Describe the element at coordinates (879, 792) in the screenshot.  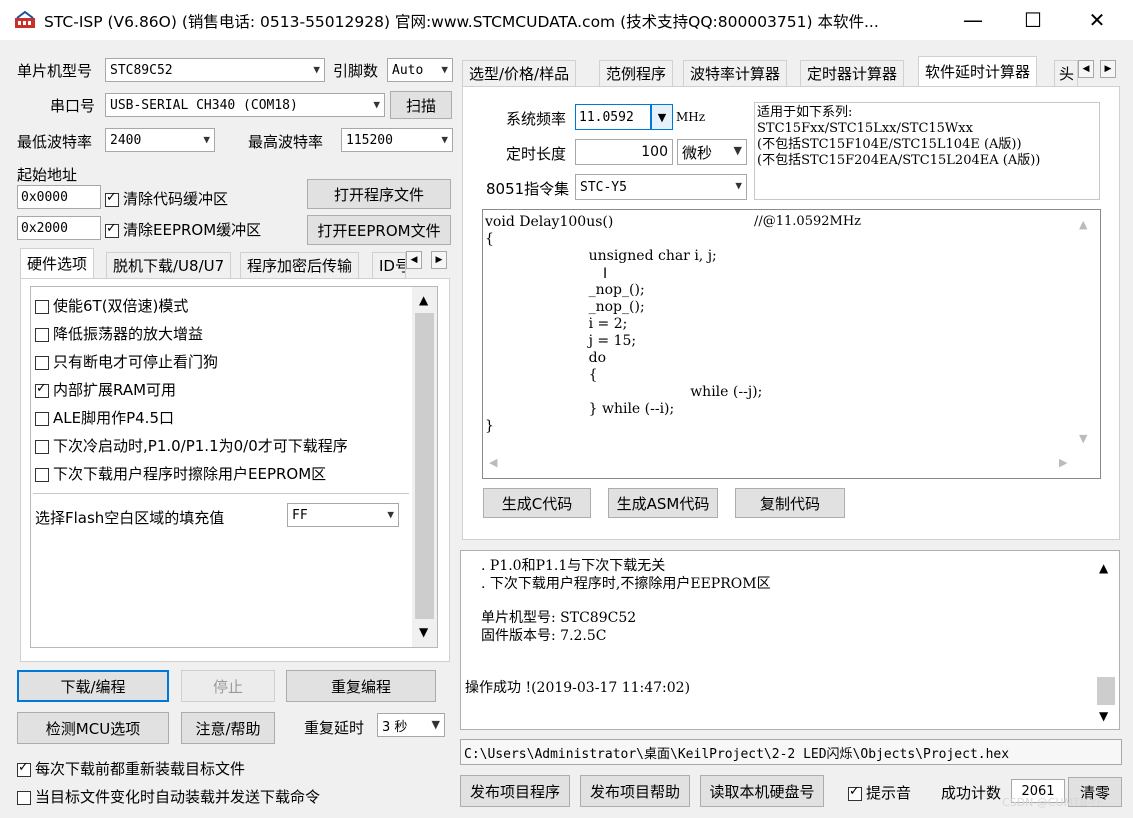
I see `beep-checkbox: 提示音` at that location.